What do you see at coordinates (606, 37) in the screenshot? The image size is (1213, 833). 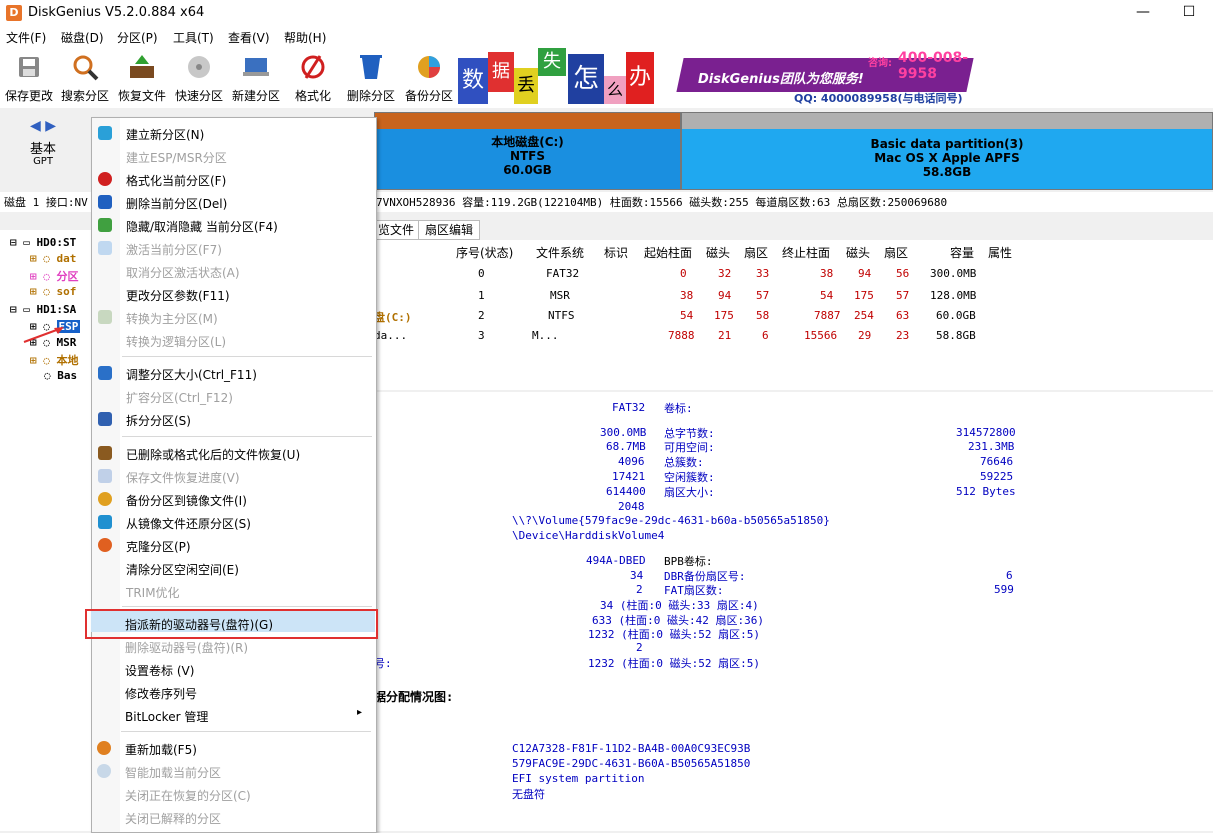 I see `menu-bar: 文件(F) 磁盘(D) 分区(P) 工具(T) 查看(V) 帮助(H)` at bounding box center [606, 37].